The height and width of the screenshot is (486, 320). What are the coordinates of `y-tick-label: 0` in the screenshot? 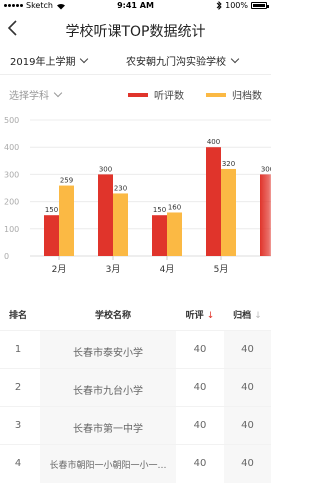 It's located at (6, 256).